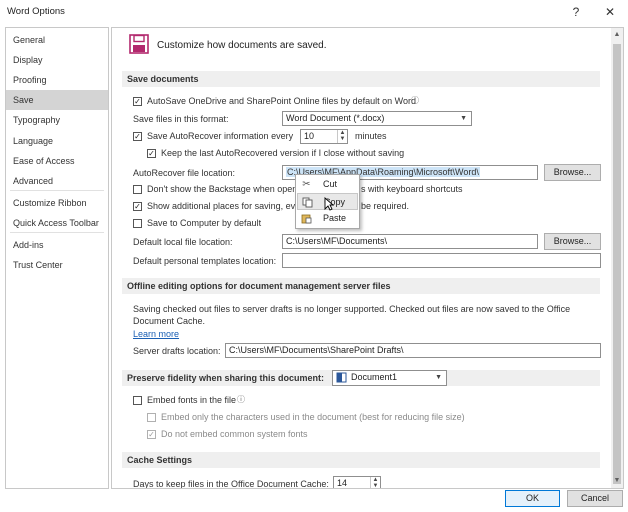 This screenshot has width=628, height=512. I want to click on fidelity-document-dropdown: Document1 ▼, so click(389, 378).